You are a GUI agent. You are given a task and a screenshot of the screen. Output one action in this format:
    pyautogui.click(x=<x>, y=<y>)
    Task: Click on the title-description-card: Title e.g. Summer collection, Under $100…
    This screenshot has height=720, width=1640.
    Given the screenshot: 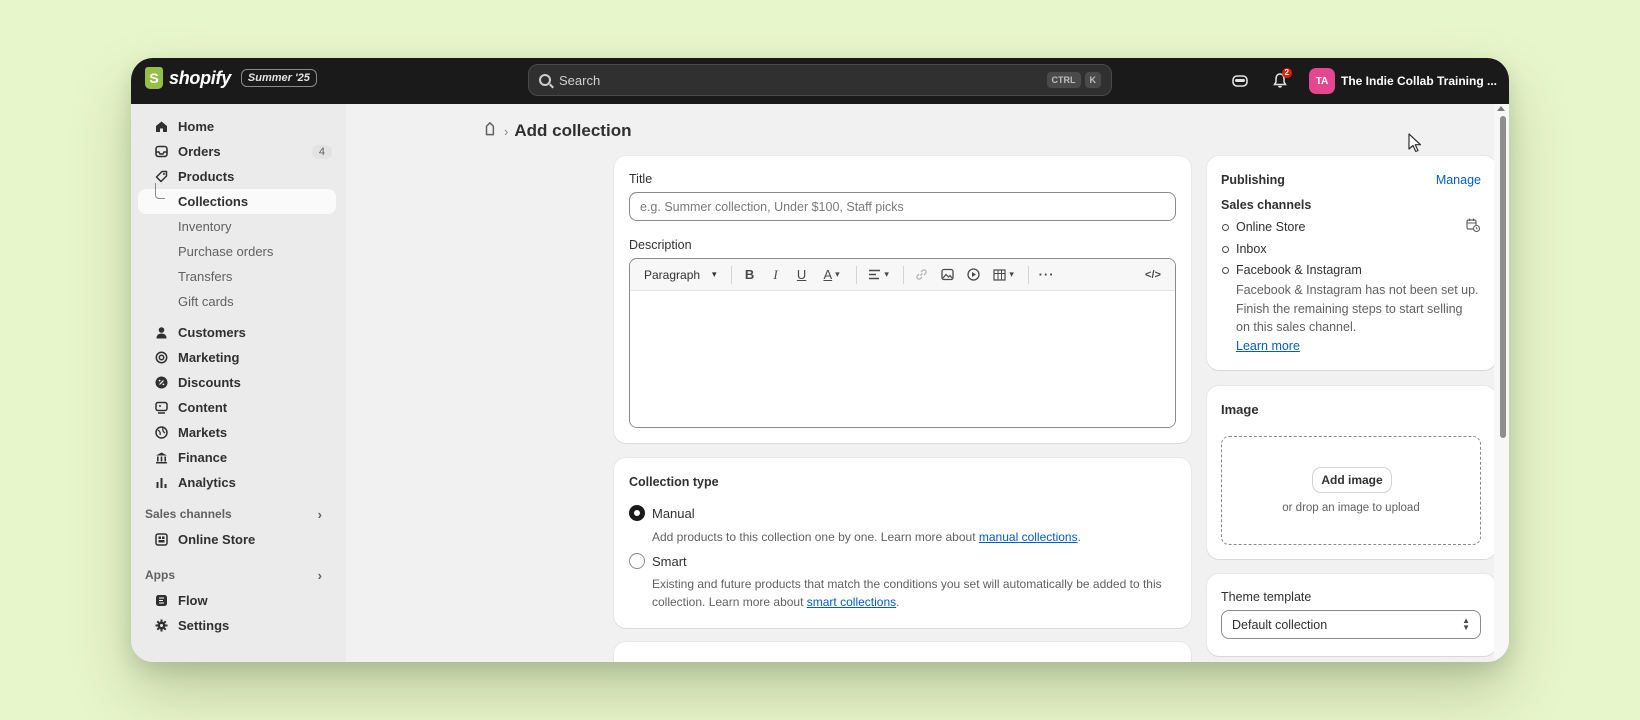 What is the action you would take?
    pyautogui.click(x=902, y=299)
    